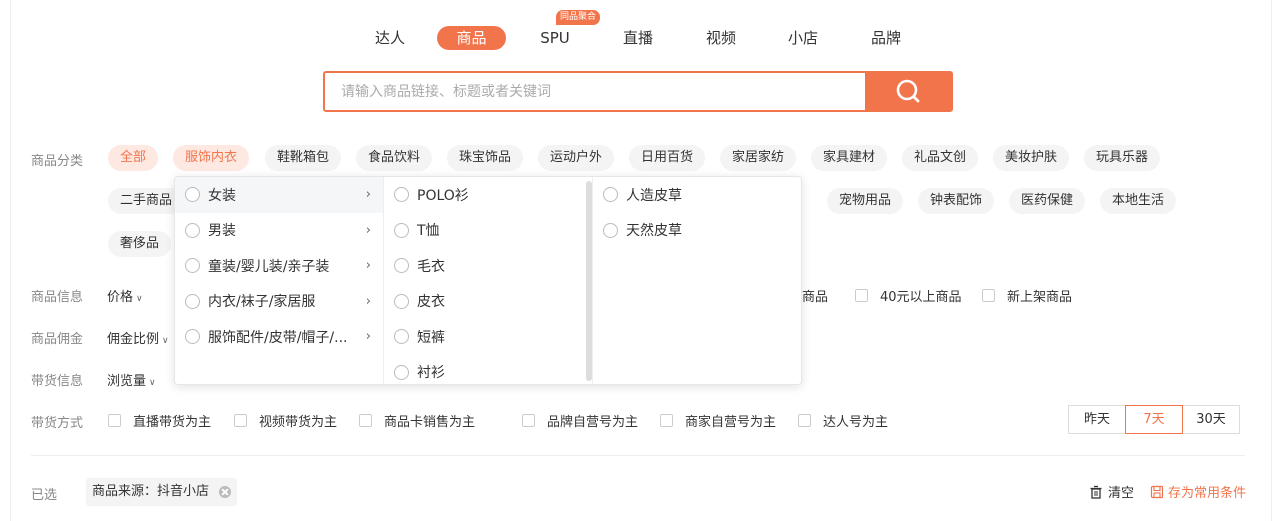  I want to click on checkbox-over-40: 40元以上商品, so click(908, 295).